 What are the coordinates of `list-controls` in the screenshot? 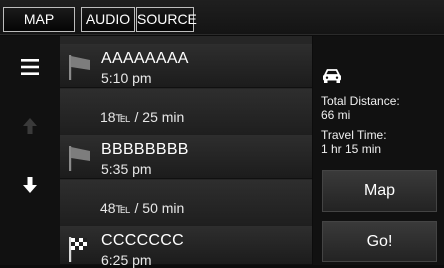 It's located at (30, 150).